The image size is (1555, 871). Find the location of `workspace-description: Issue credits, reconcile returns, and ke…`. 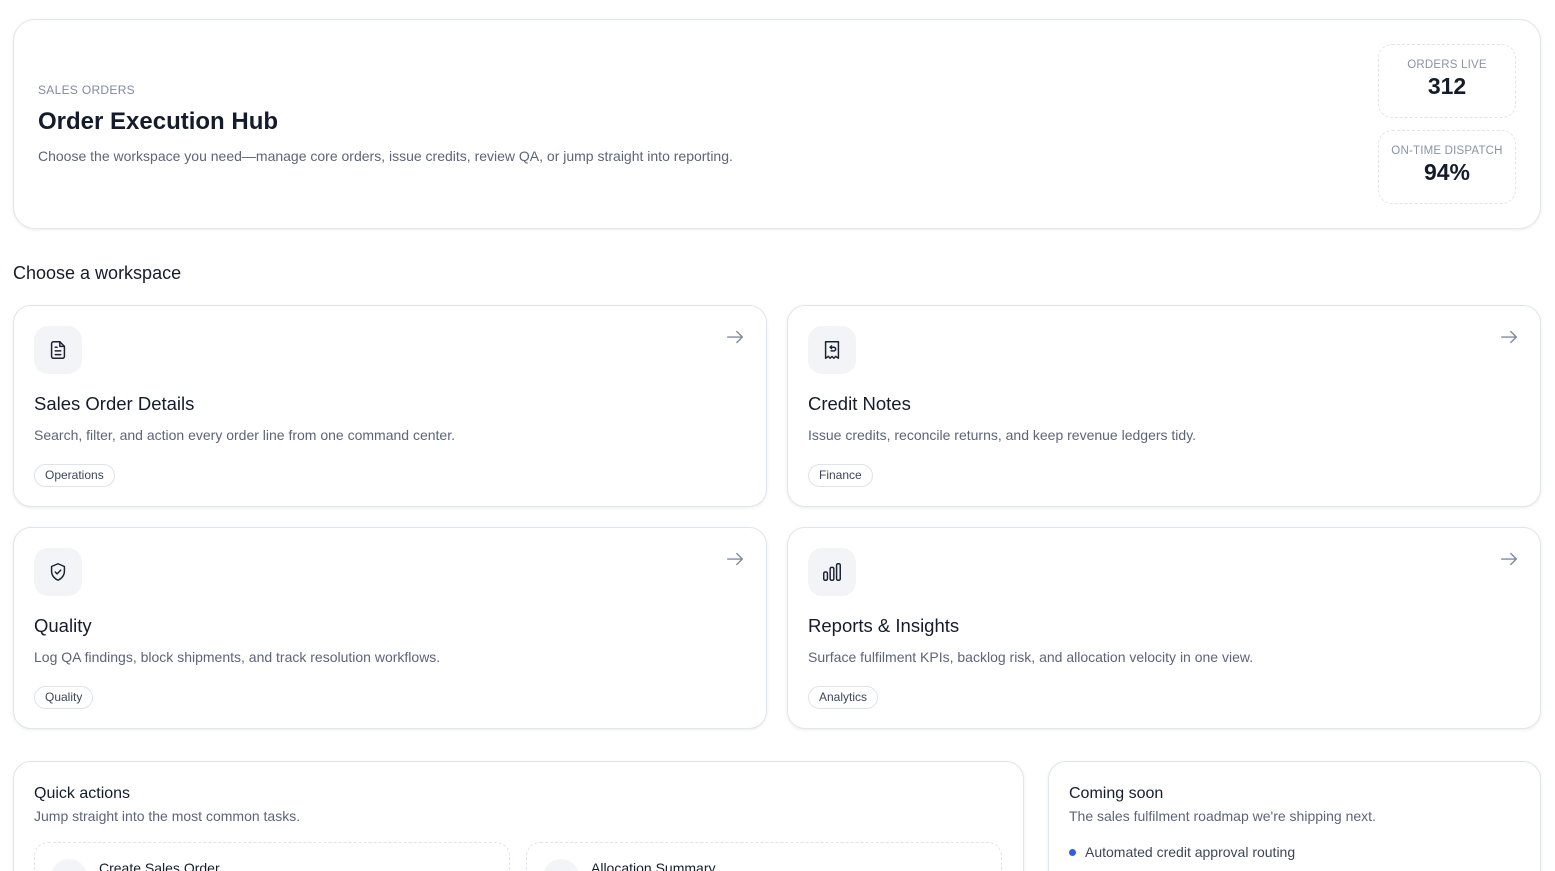

workspace-description: Issue credits, reconcile returns, and ke… is located at coordinates (1002, 435).